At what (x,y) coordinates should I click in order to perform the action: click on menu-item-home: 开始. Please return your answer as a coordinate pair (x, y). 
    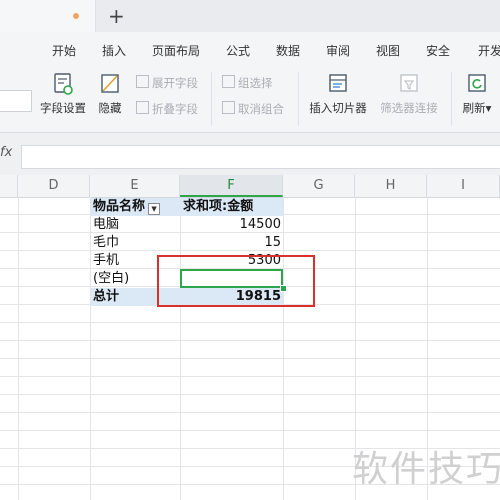
    Looking at the image, I should click on (64, 50).